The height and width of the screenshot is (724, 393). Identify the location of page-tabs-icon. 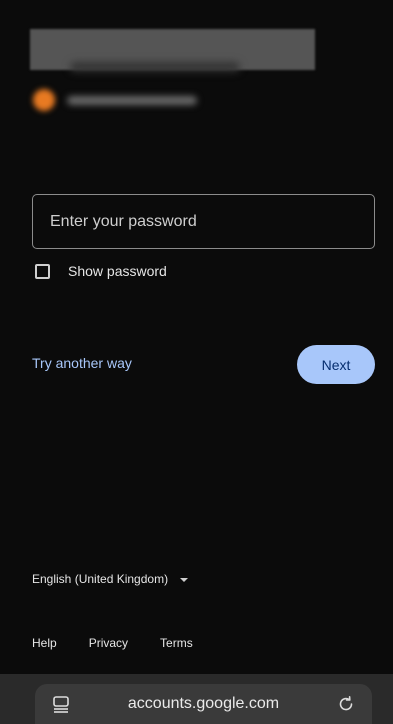
(61, 704).